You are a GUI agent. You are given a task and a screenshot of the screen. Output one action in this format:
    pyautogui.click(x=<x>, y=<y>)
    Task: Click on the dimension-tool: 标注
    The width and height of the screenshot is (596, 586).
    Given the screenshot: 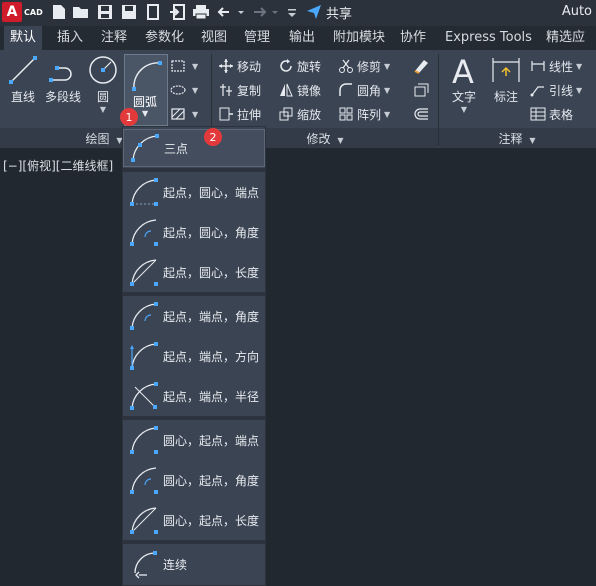 What is the action you would take?
    pyautogui.click(x=506, y=79)
    